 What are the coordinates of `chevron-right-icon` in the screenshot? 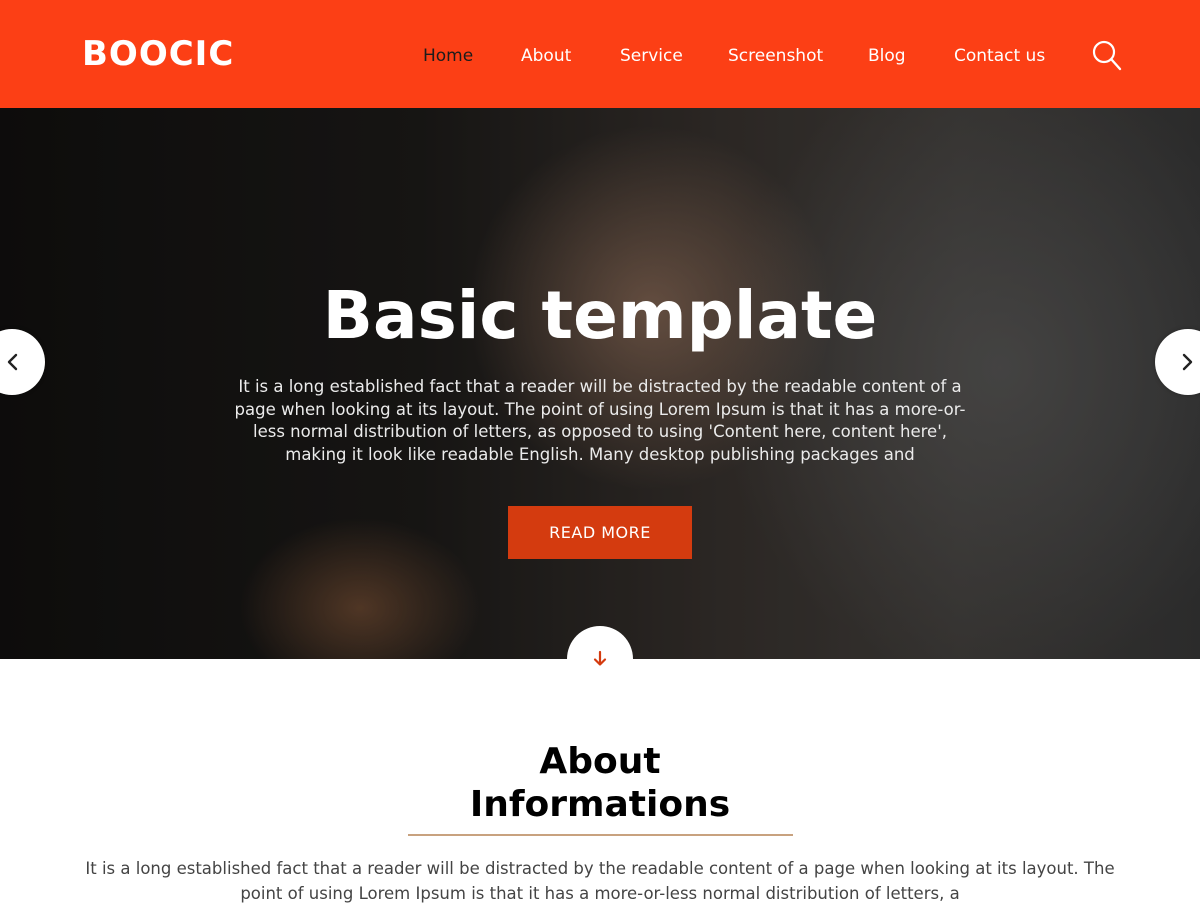 It's located at (1187, 362).